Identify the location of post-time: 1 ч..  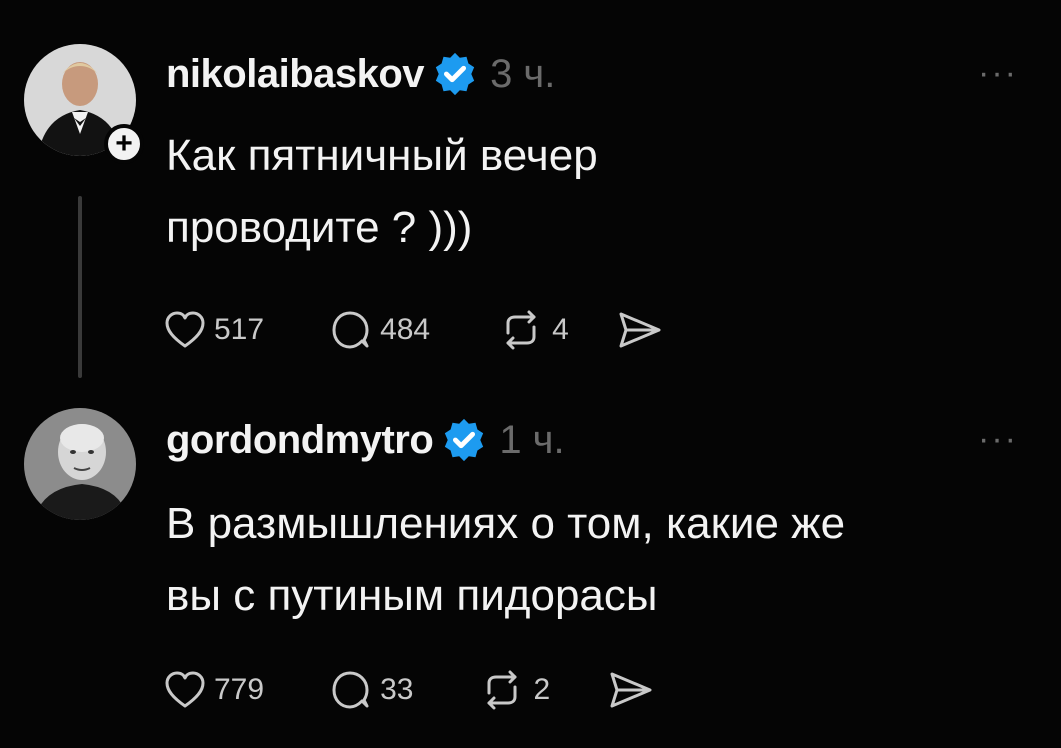
(532, 439).